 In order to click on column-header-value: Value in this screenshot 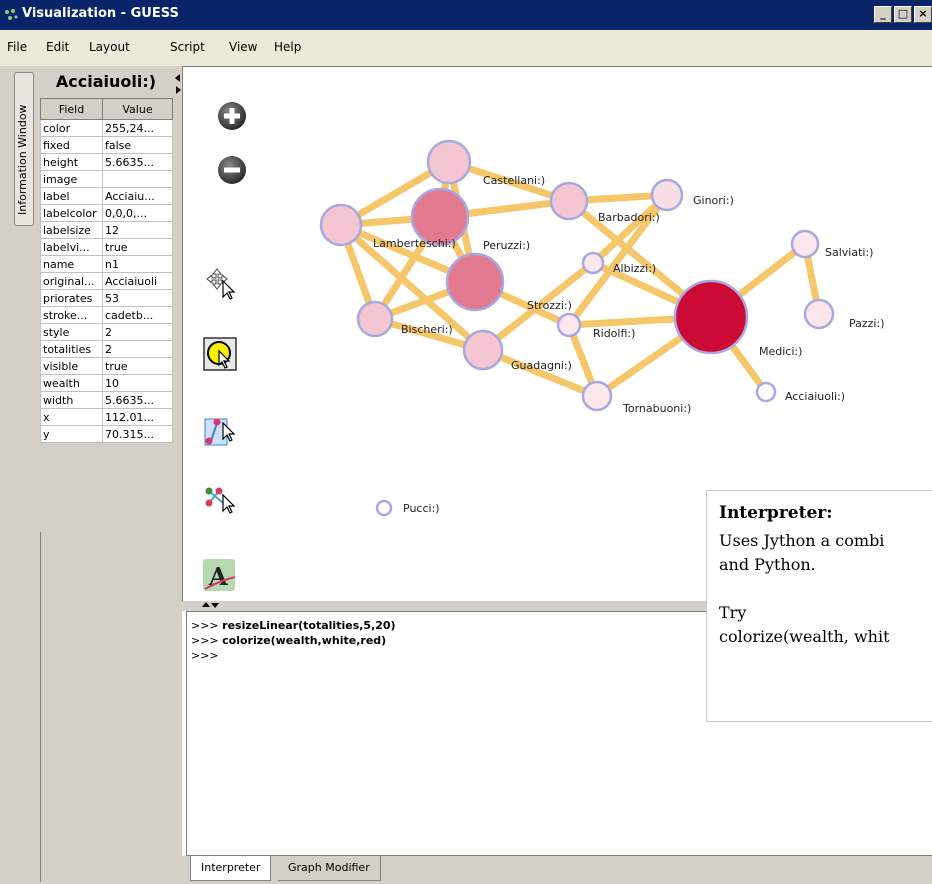, I will do `click(137, 109)`.